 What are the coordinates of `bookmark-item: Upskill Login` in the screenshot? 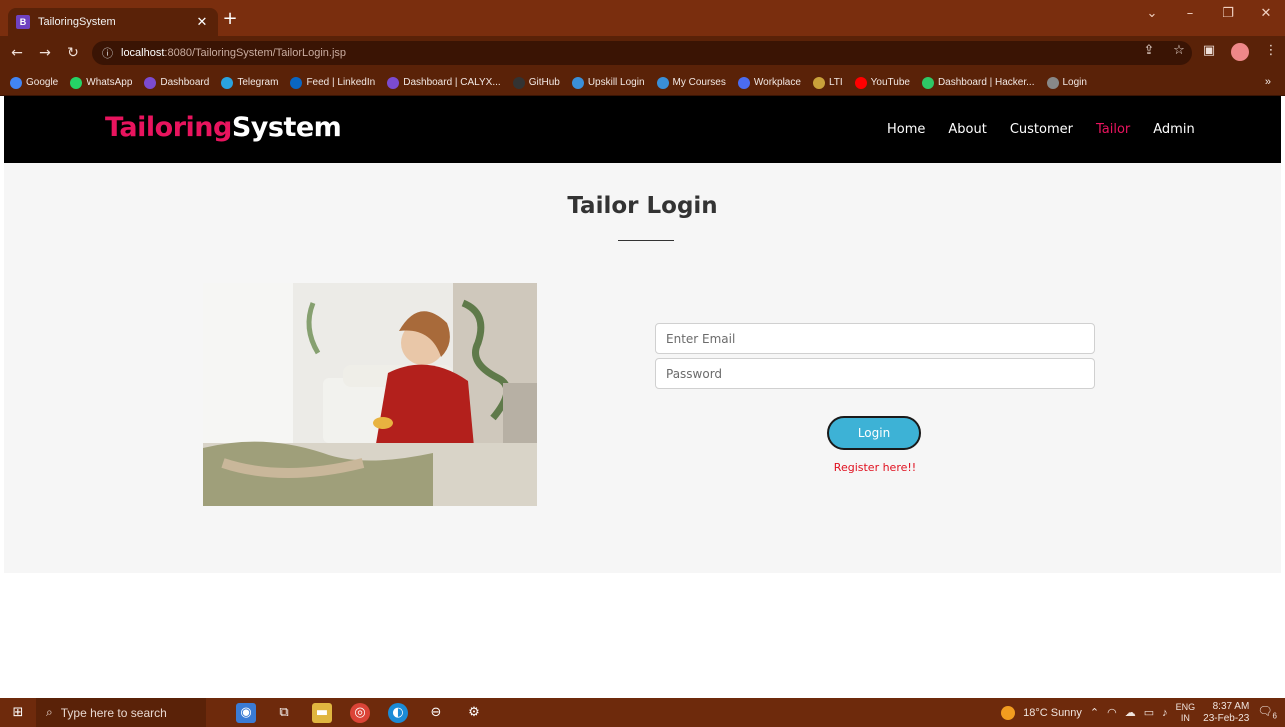 It's located at (608, 82).